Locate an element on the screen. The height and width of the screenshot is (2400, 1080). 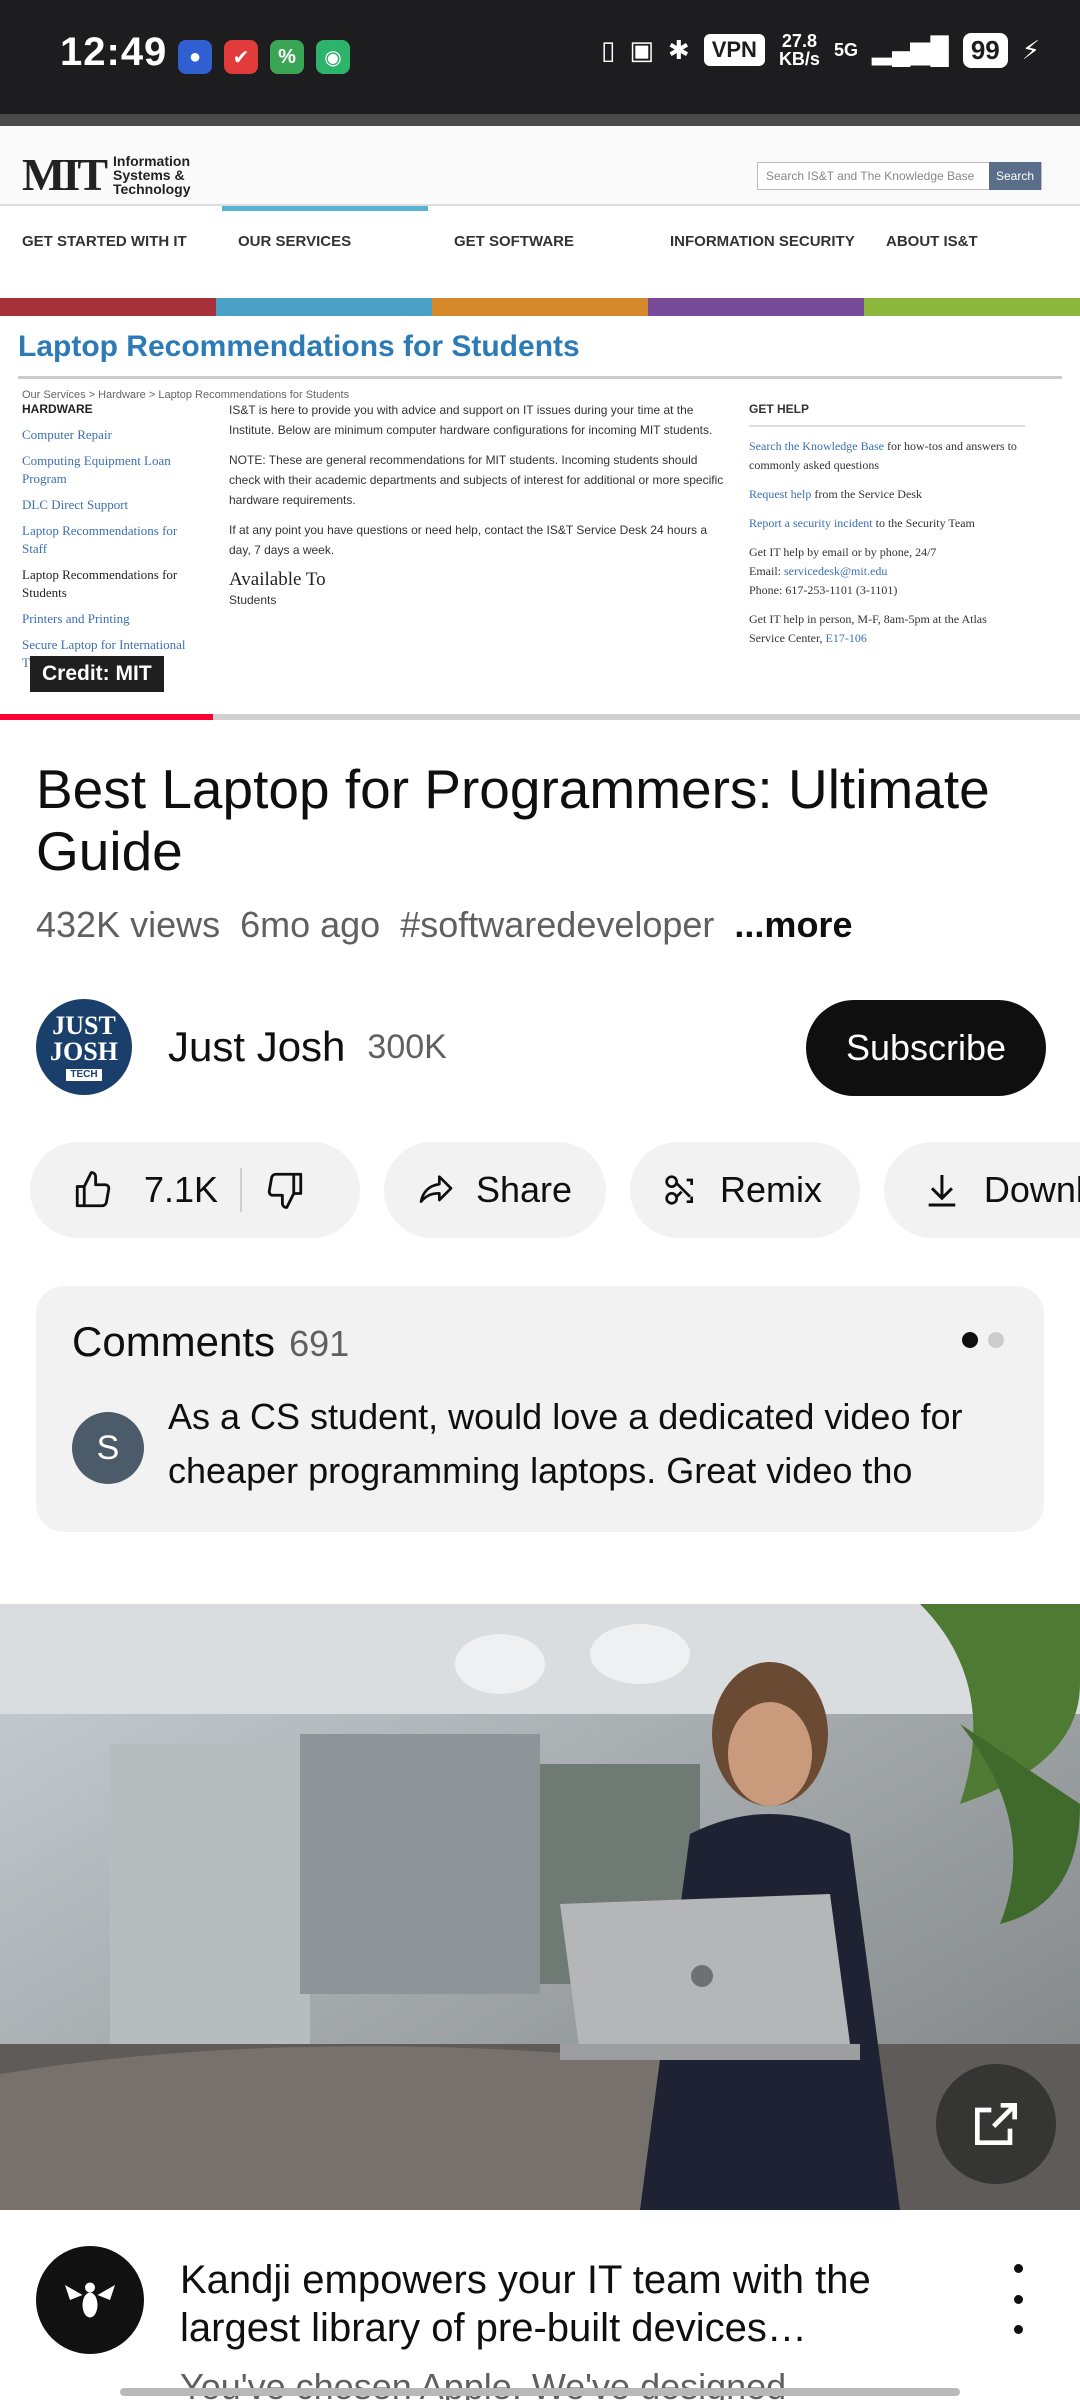
webpage-nav-item: Get Started with IT is located at coordinates (104, 241).